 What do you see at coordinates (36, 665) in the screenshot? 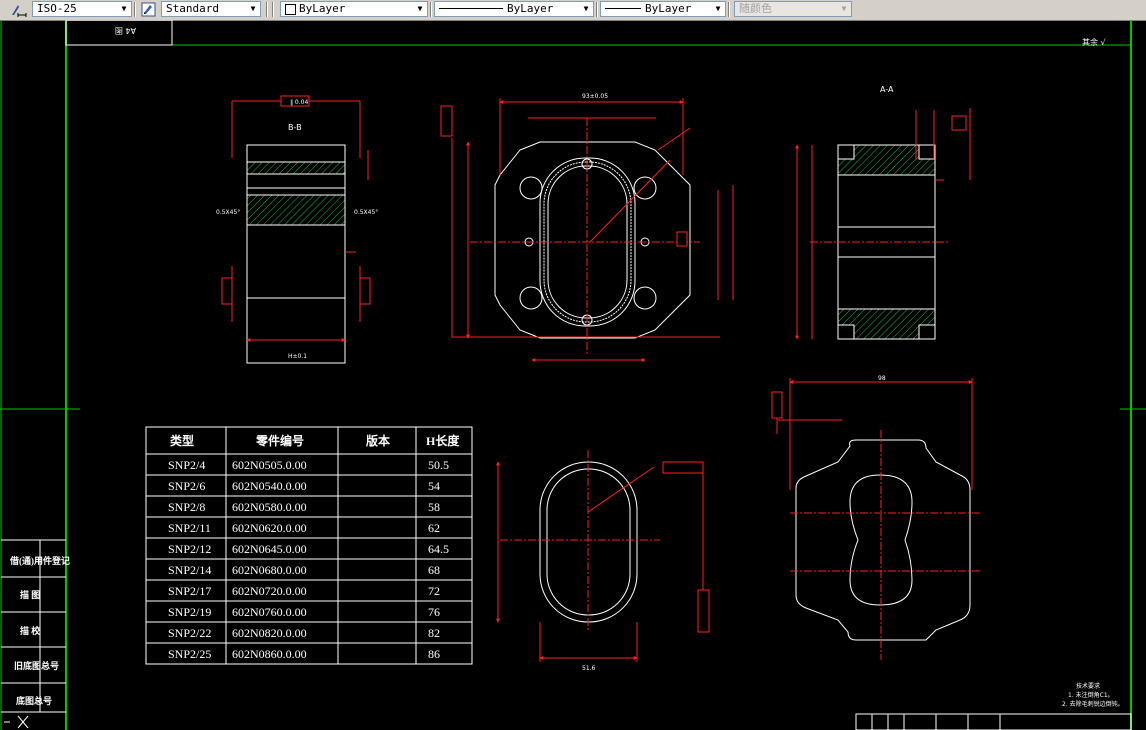
I see `side-label: 旧底图总号` at bounding box center [36, 665].